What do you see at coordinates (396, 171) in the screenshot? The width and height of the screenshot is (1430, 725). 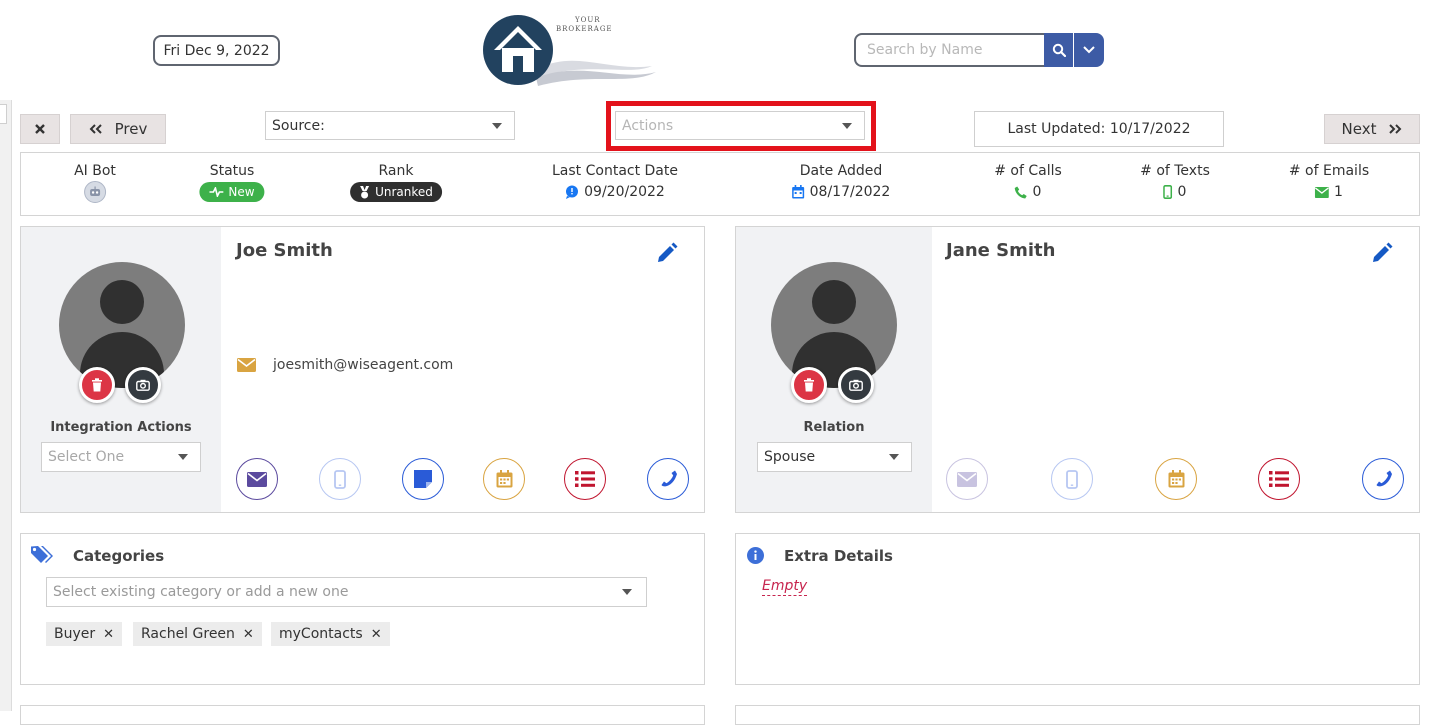 I see `rank-label: Rank` at bounding box center [396, 171].